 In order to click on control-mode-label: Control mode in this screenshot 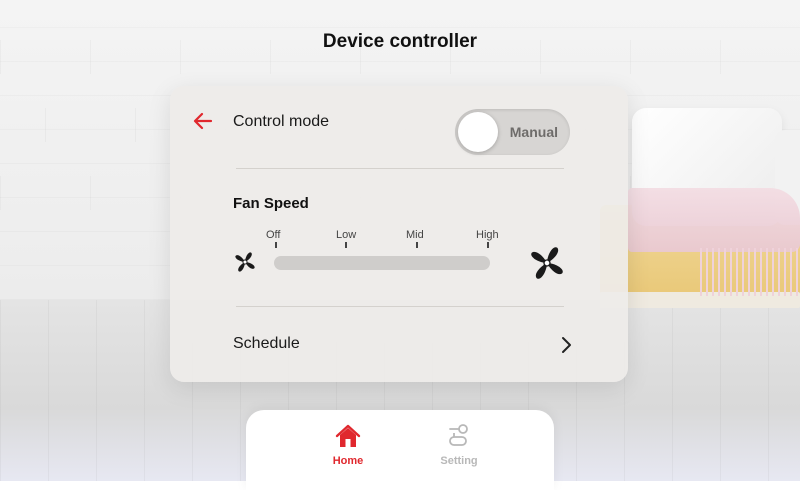, I will do `click(281, 121)`.